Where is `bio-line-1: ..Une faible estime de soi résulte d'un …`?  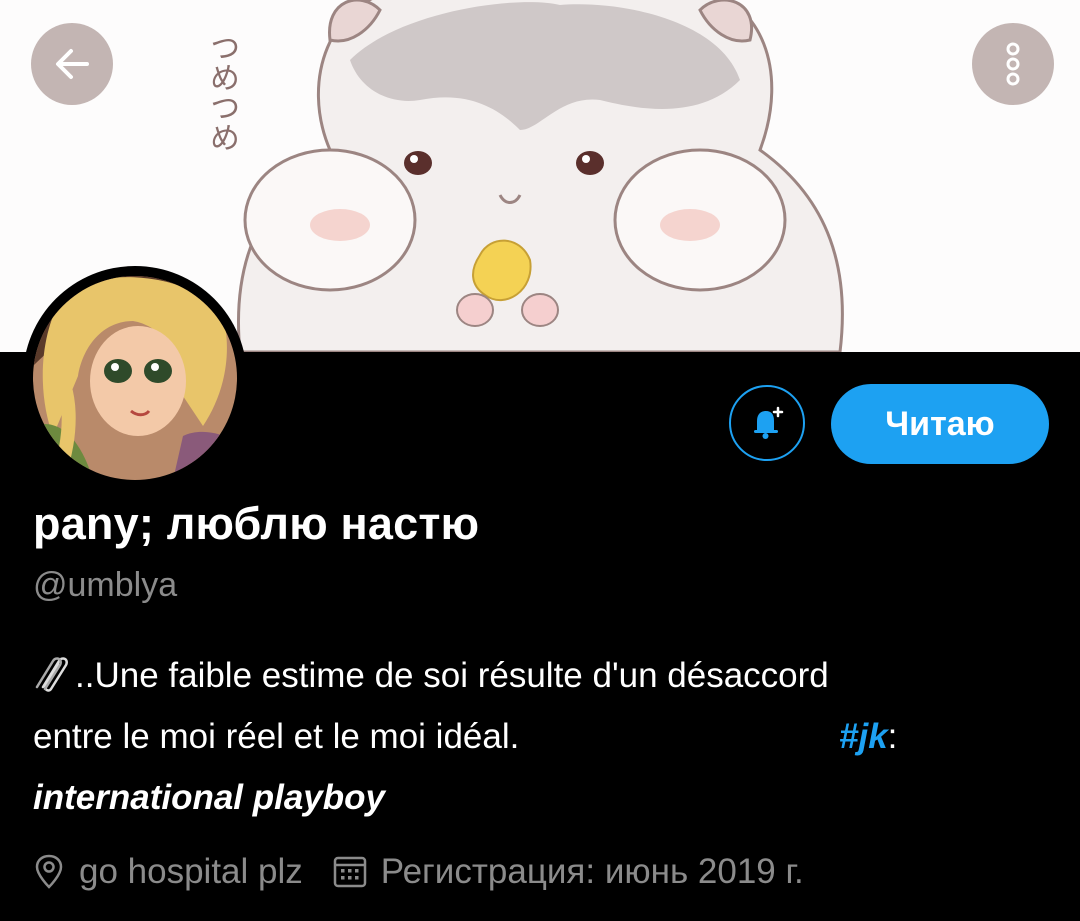 bio-line-1: ..Une faible estime de soi résulte d'un … is located at coordinates (538, 675).